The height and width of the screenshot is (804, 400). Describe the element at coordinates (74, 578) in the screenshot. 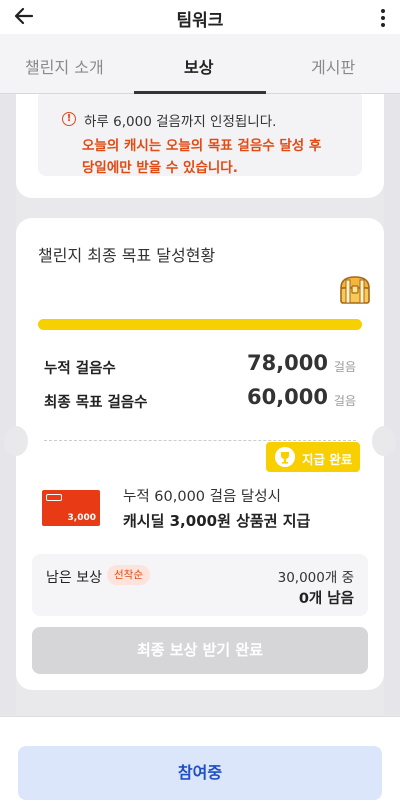

I see `remaining-label: 남은 보상` at that location.